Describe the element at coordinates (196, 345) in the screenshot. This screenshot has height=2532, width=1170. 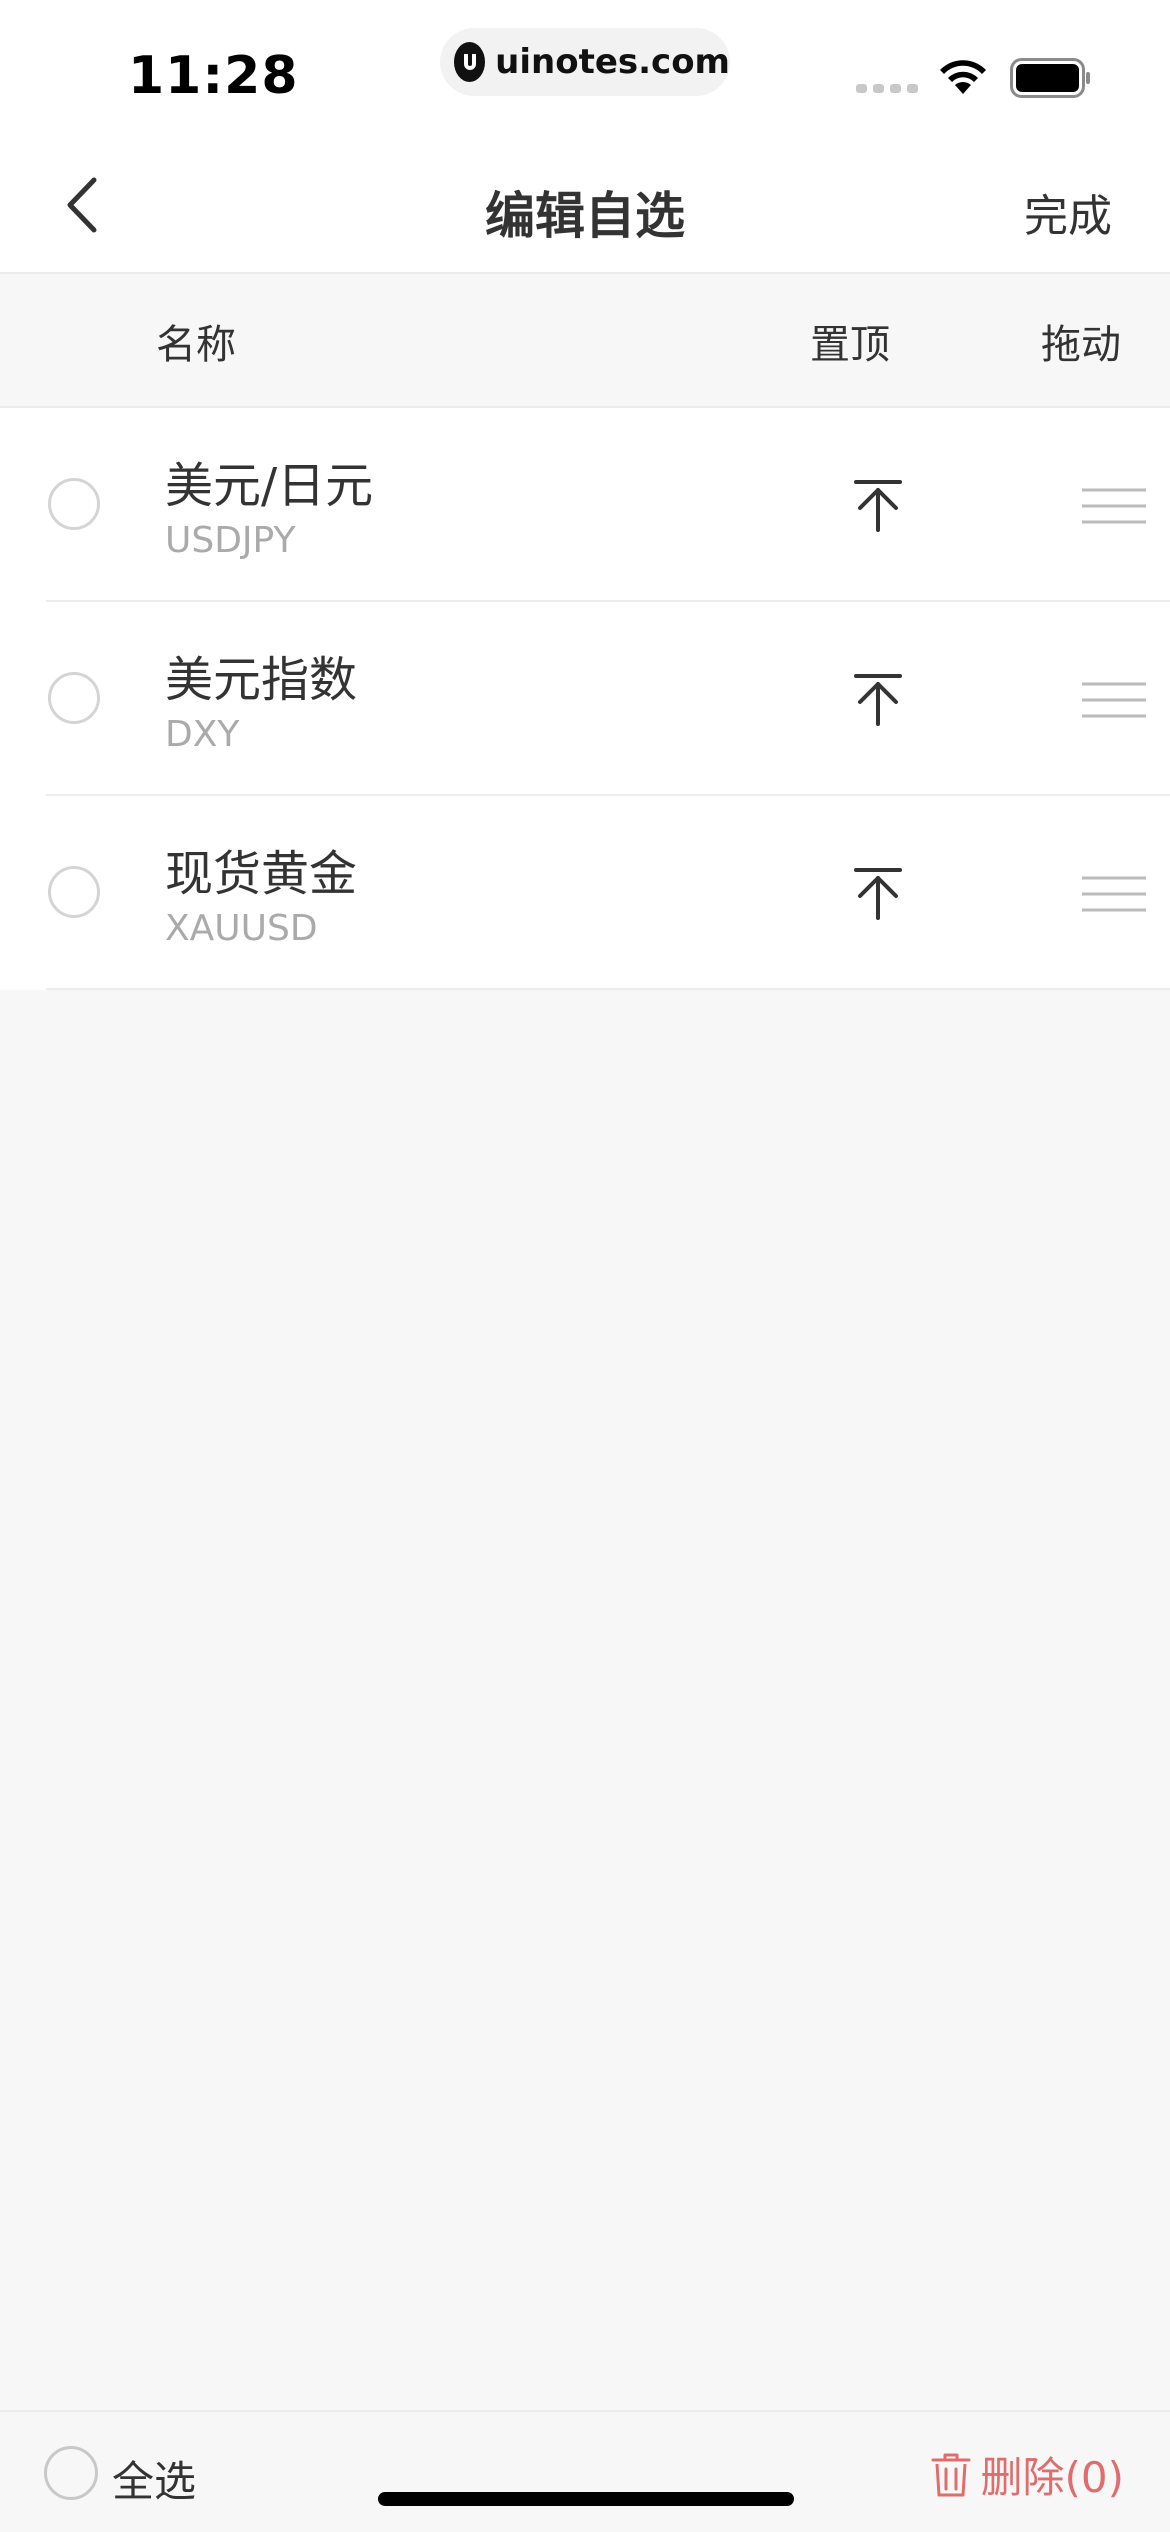
I see `column-header-name: 名称` at that location.